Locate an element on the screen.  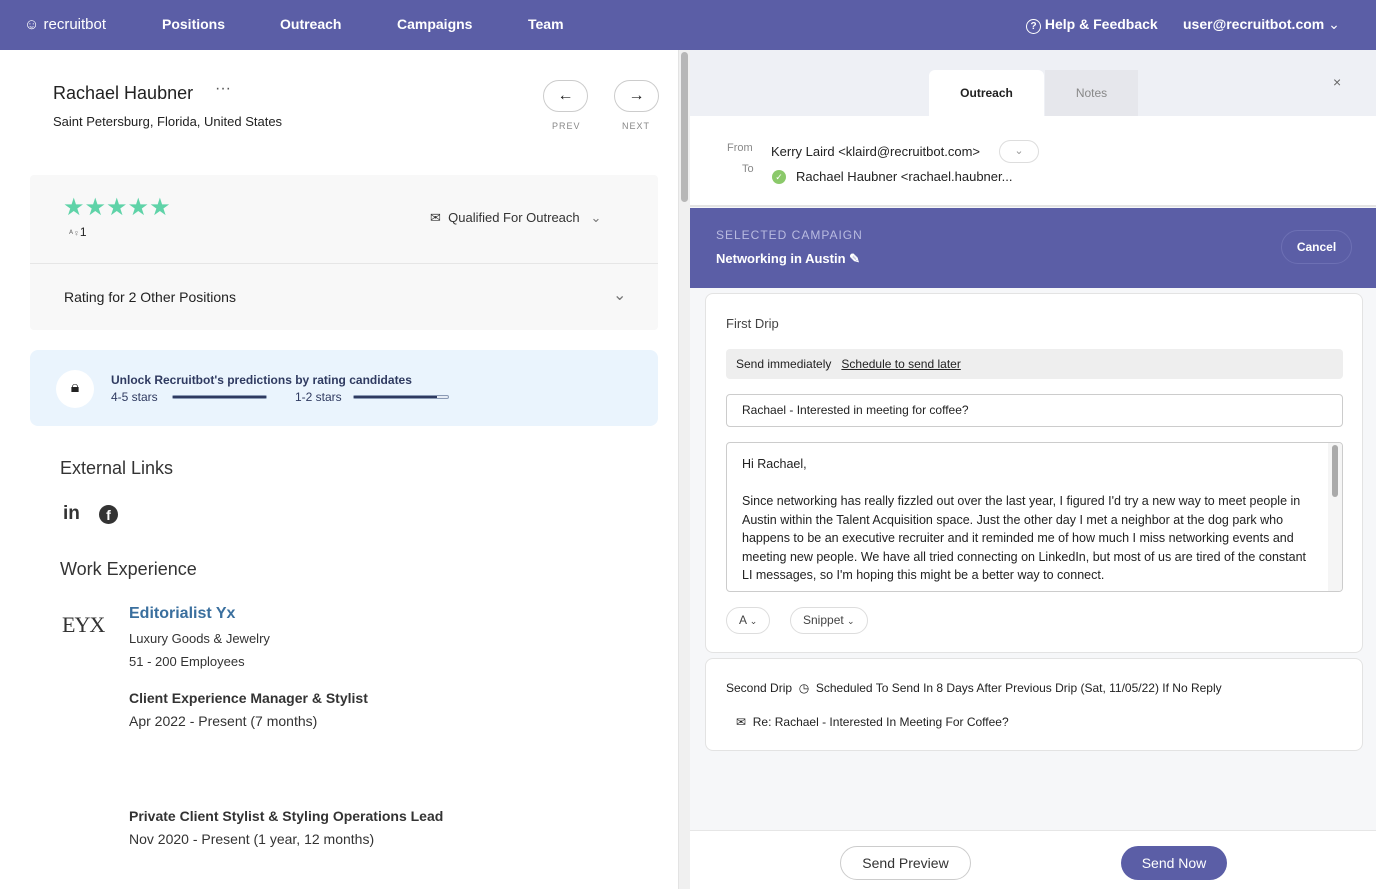
company-logo: EYX is located at coordinates (83, 624).